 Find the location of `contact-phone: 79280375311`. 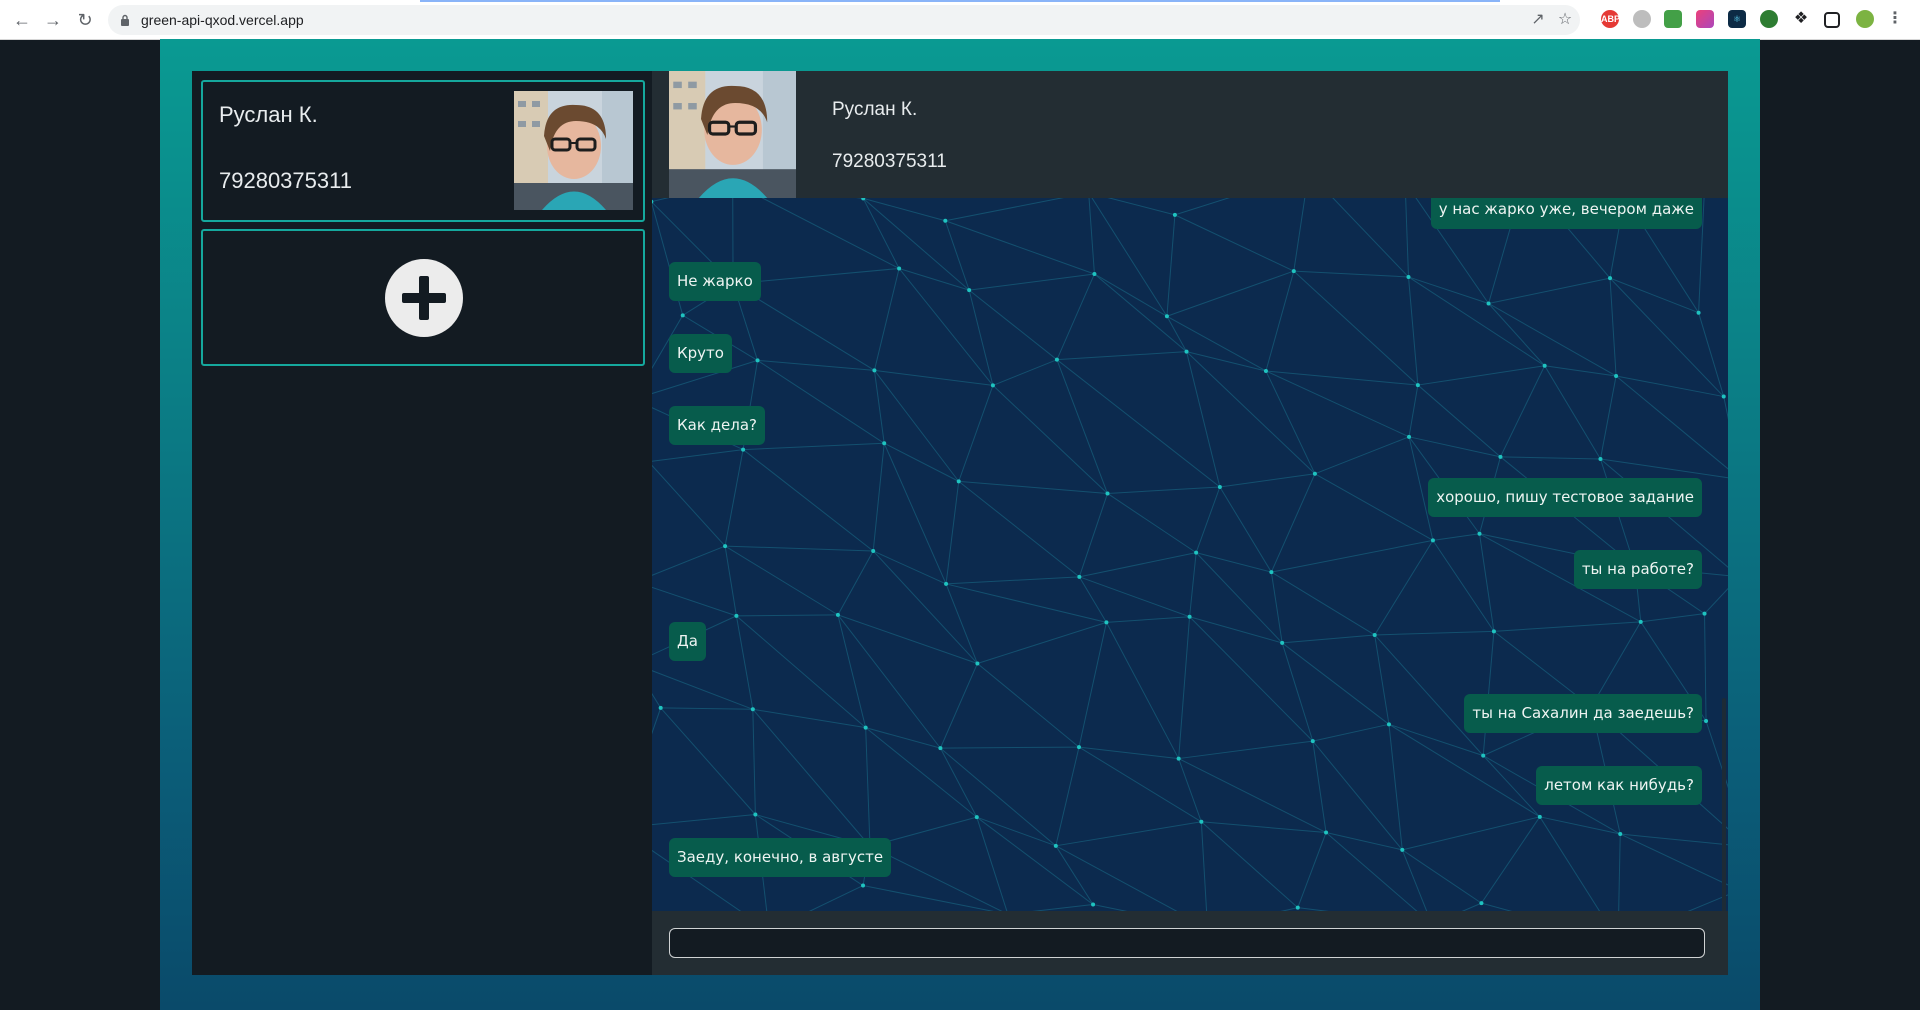

contact-phone: 79280375311 is located at coordinates (285, 180).